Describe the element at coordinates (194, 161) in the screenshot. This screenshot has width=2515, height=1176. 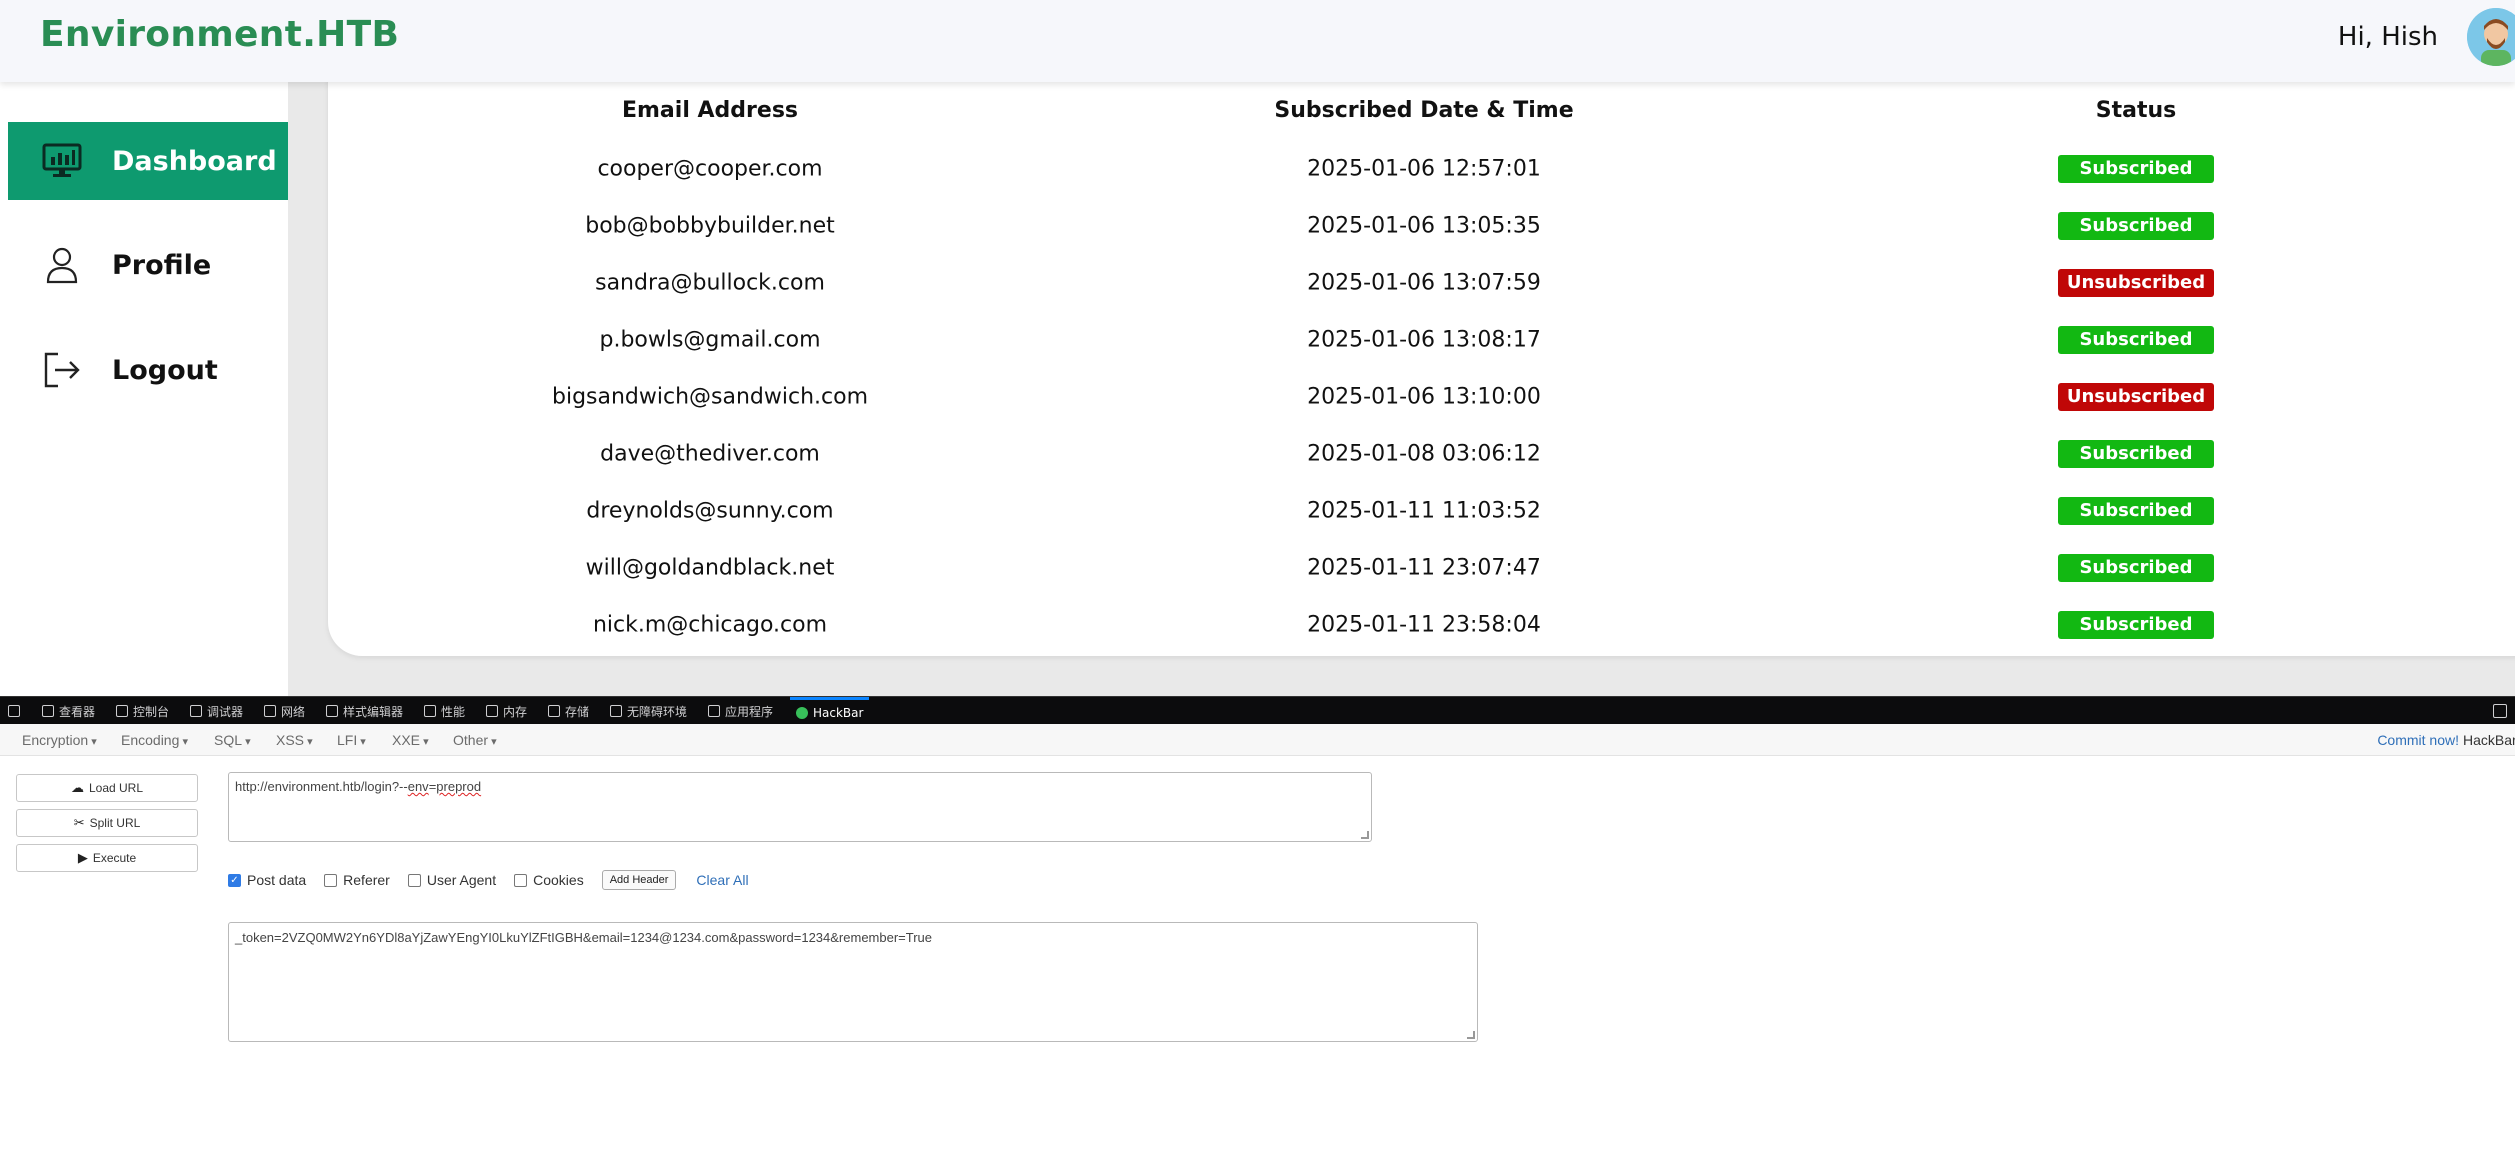
I see `sidebar-item-label: Dashboard` at that location.